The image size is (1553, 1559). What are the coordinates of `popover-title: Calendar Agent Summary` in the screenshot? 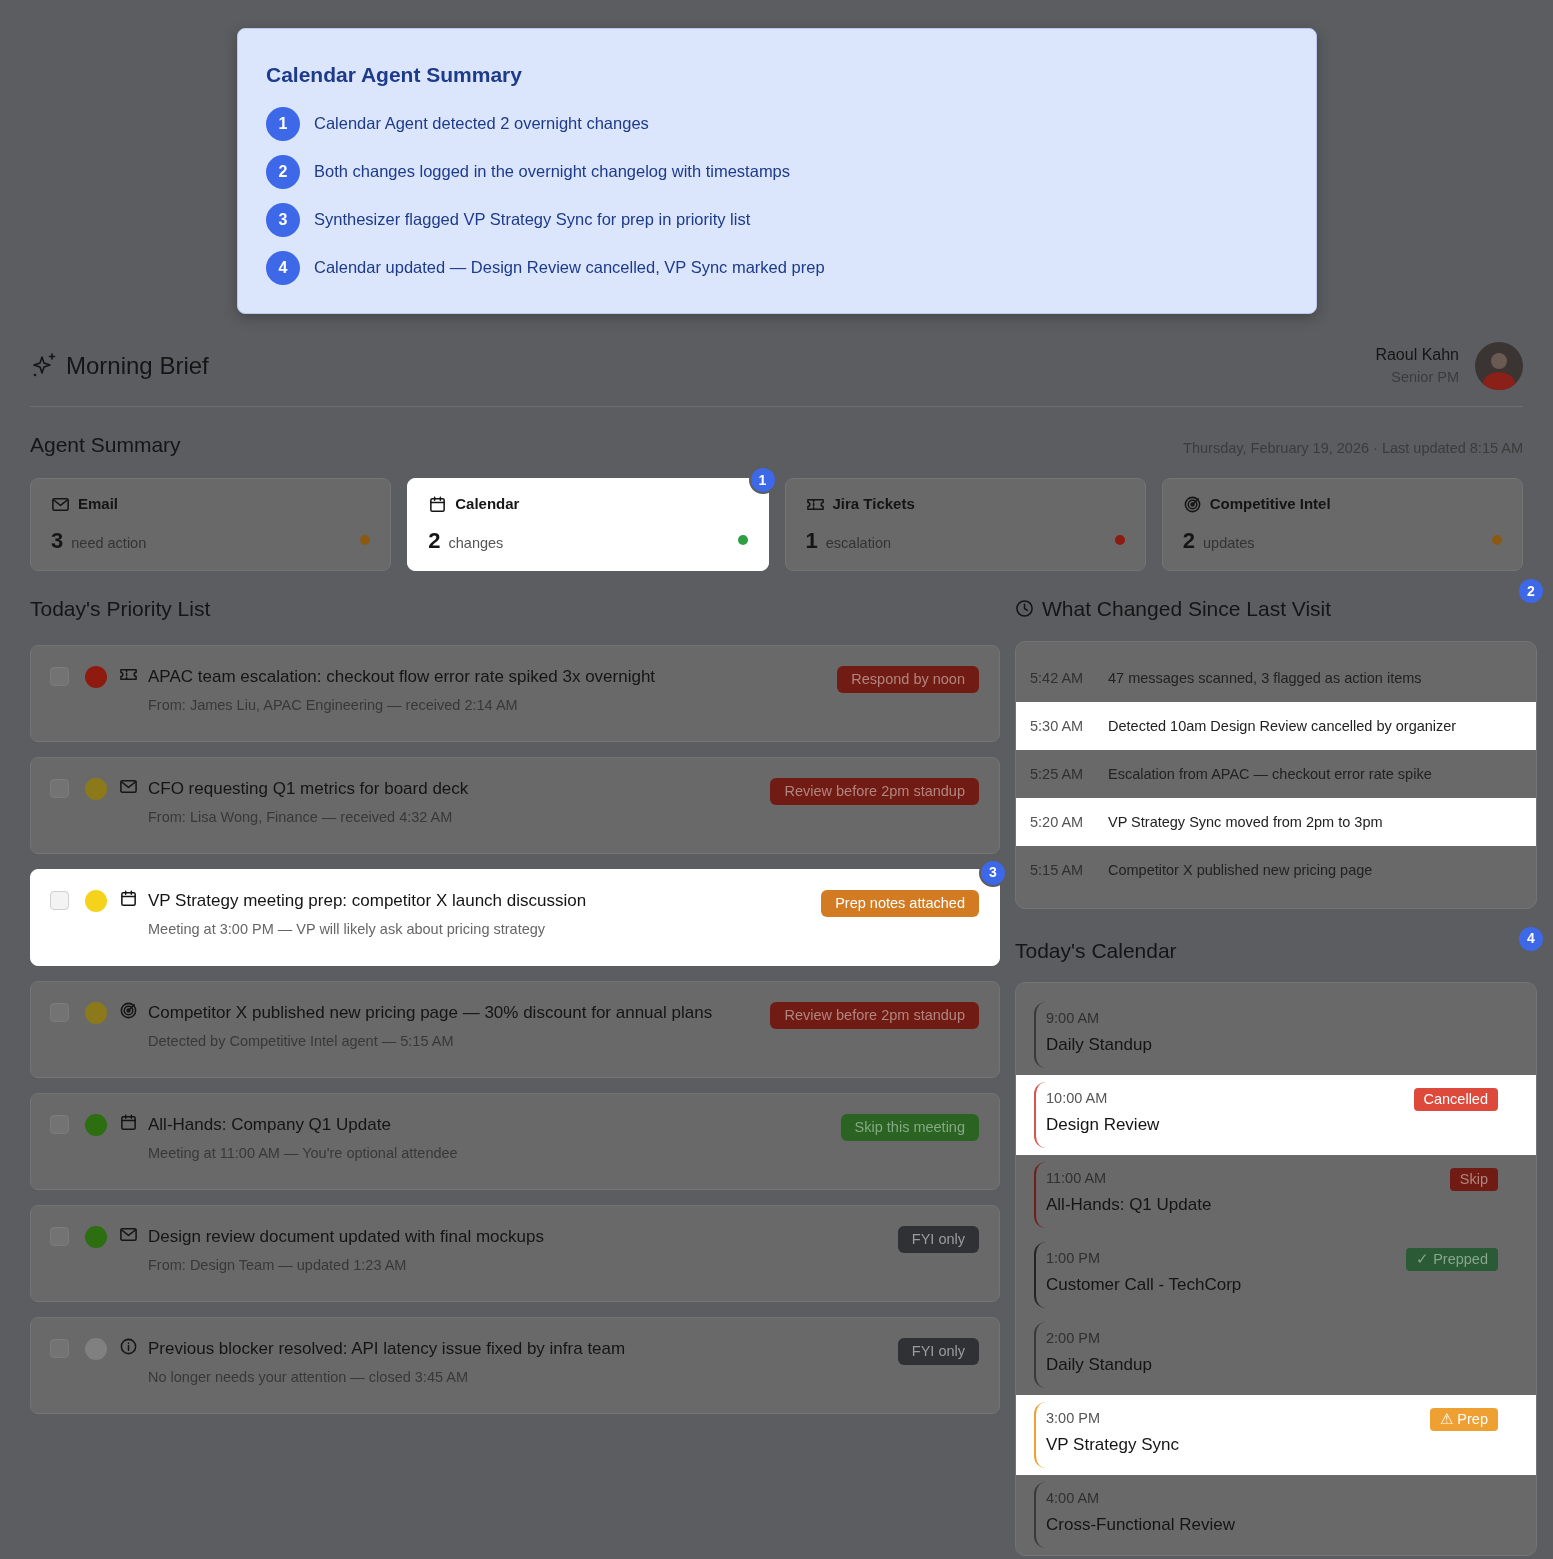 It's located at (394, 75).